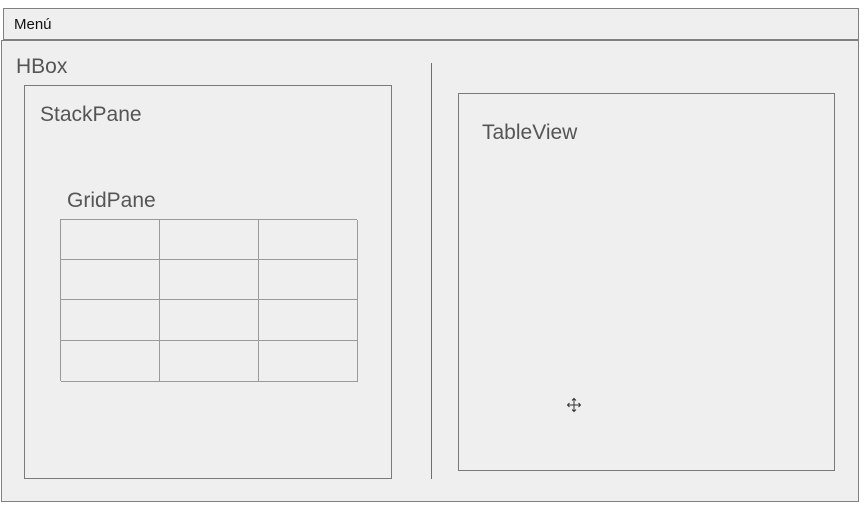  Describe the element at coordinates (42, 66) in the screenshot. I see `hbox-label: HBox` at that location.